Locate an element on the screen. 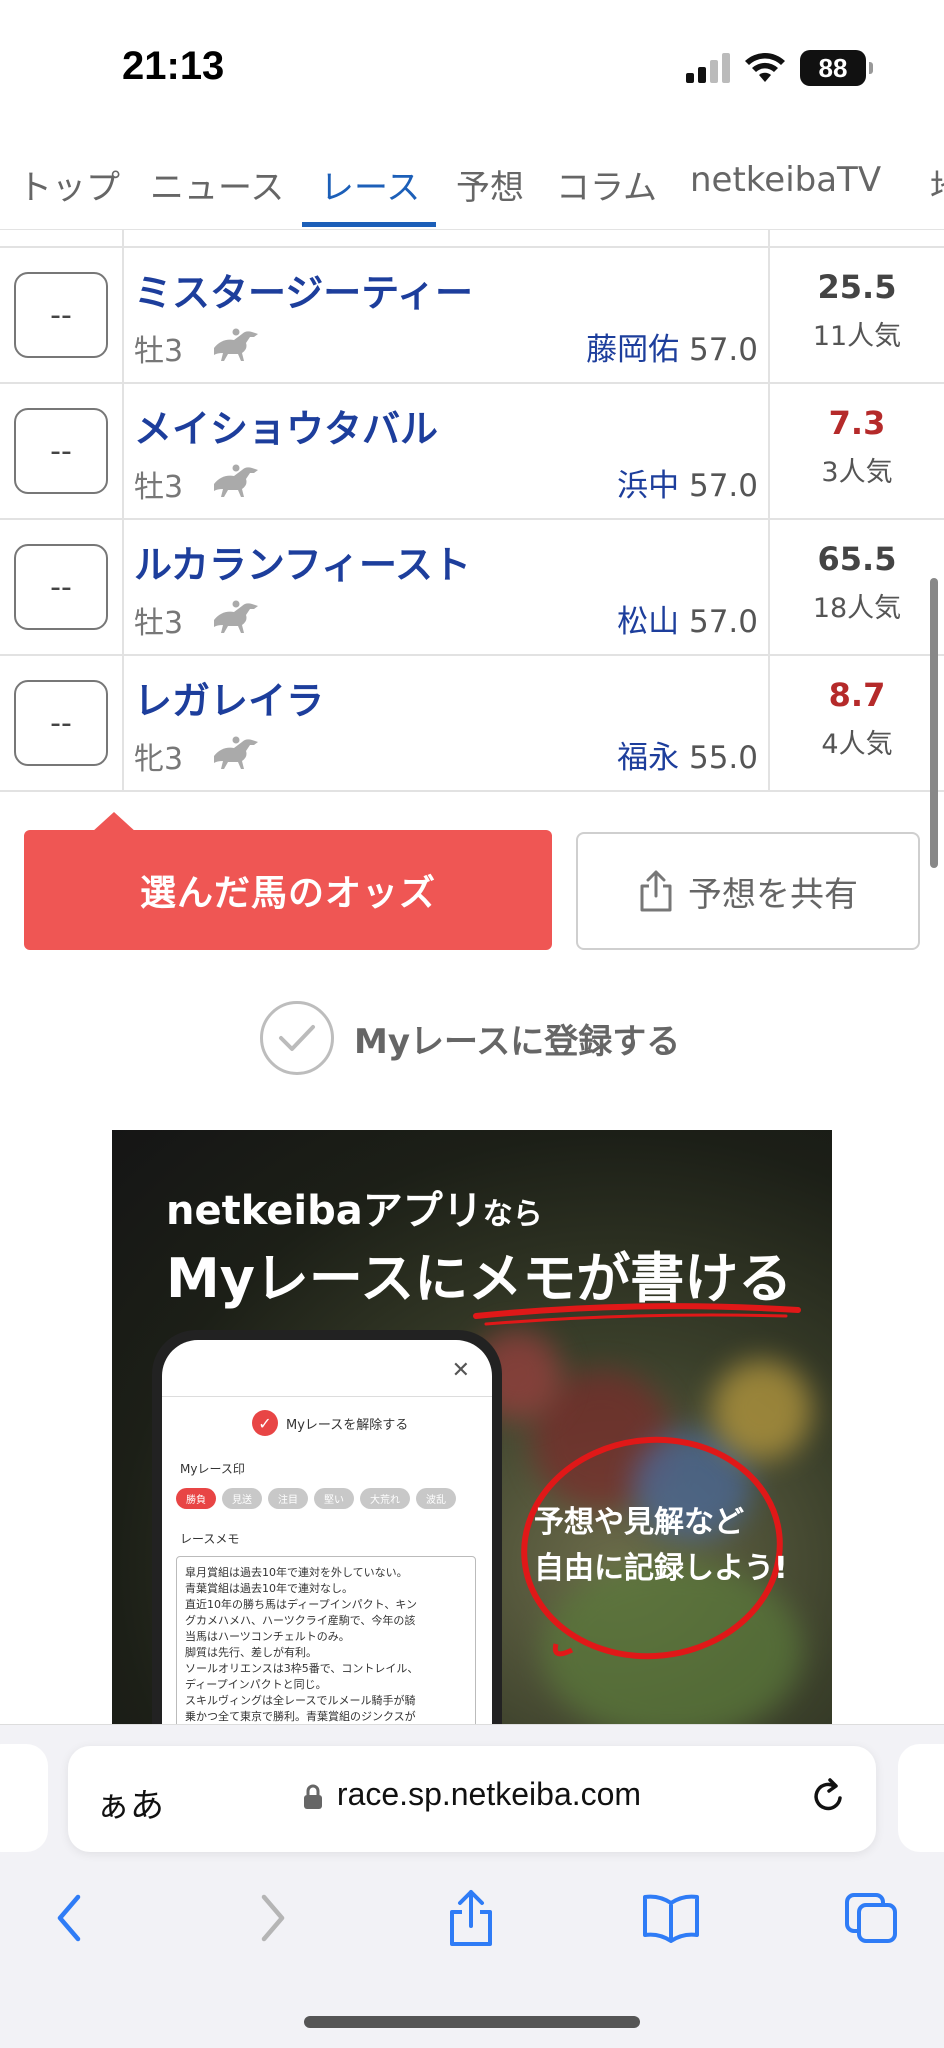 This screenshot has width=944, height=2048. browser-toolbar is located at coordinates (472, 1918).